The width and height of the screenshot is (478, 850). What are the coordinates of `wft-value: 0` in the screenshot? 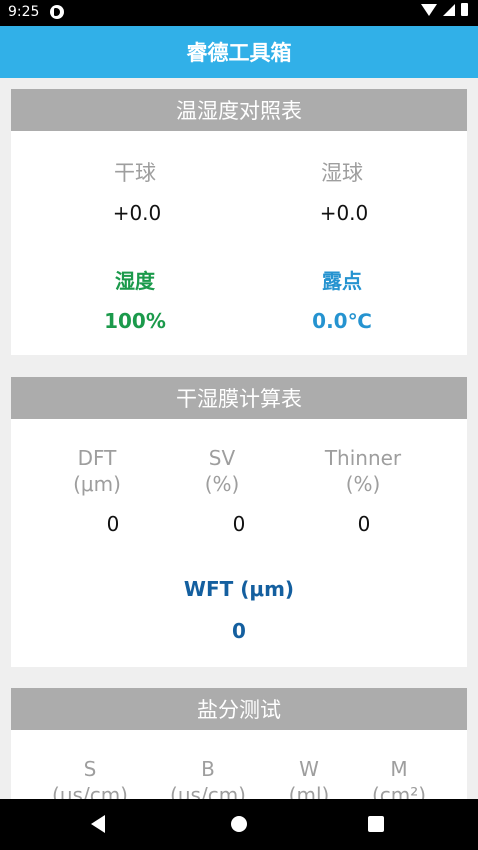 It's located at (239, 631).